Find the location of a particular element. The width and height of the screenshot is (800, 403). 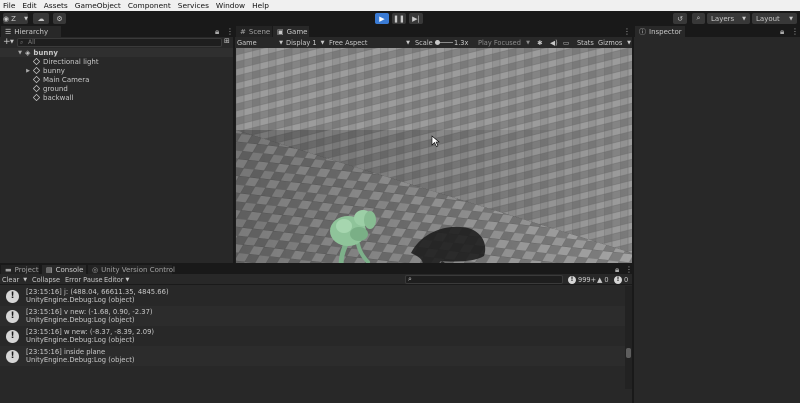

scene-name: bunny is located at coordinates (45, 52).